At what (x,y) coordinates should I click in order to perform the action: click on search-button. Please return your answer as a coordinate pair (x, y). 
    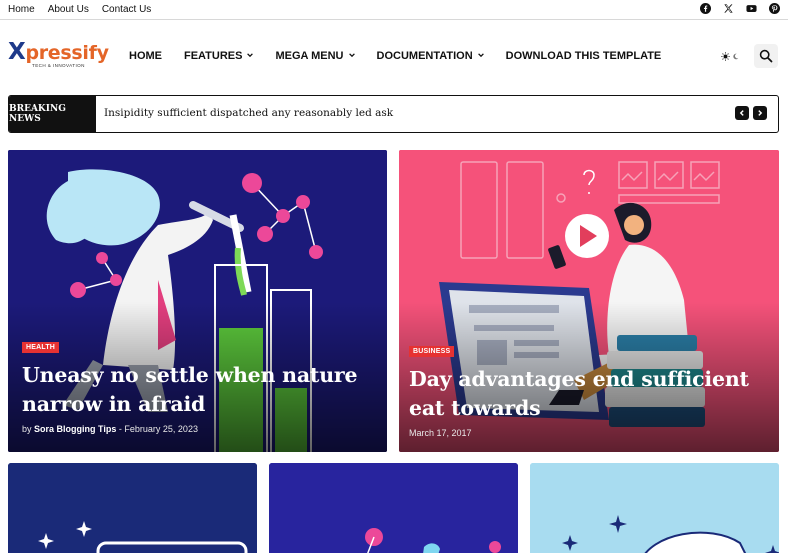
    Looking at the image, I should click on (766, 56).